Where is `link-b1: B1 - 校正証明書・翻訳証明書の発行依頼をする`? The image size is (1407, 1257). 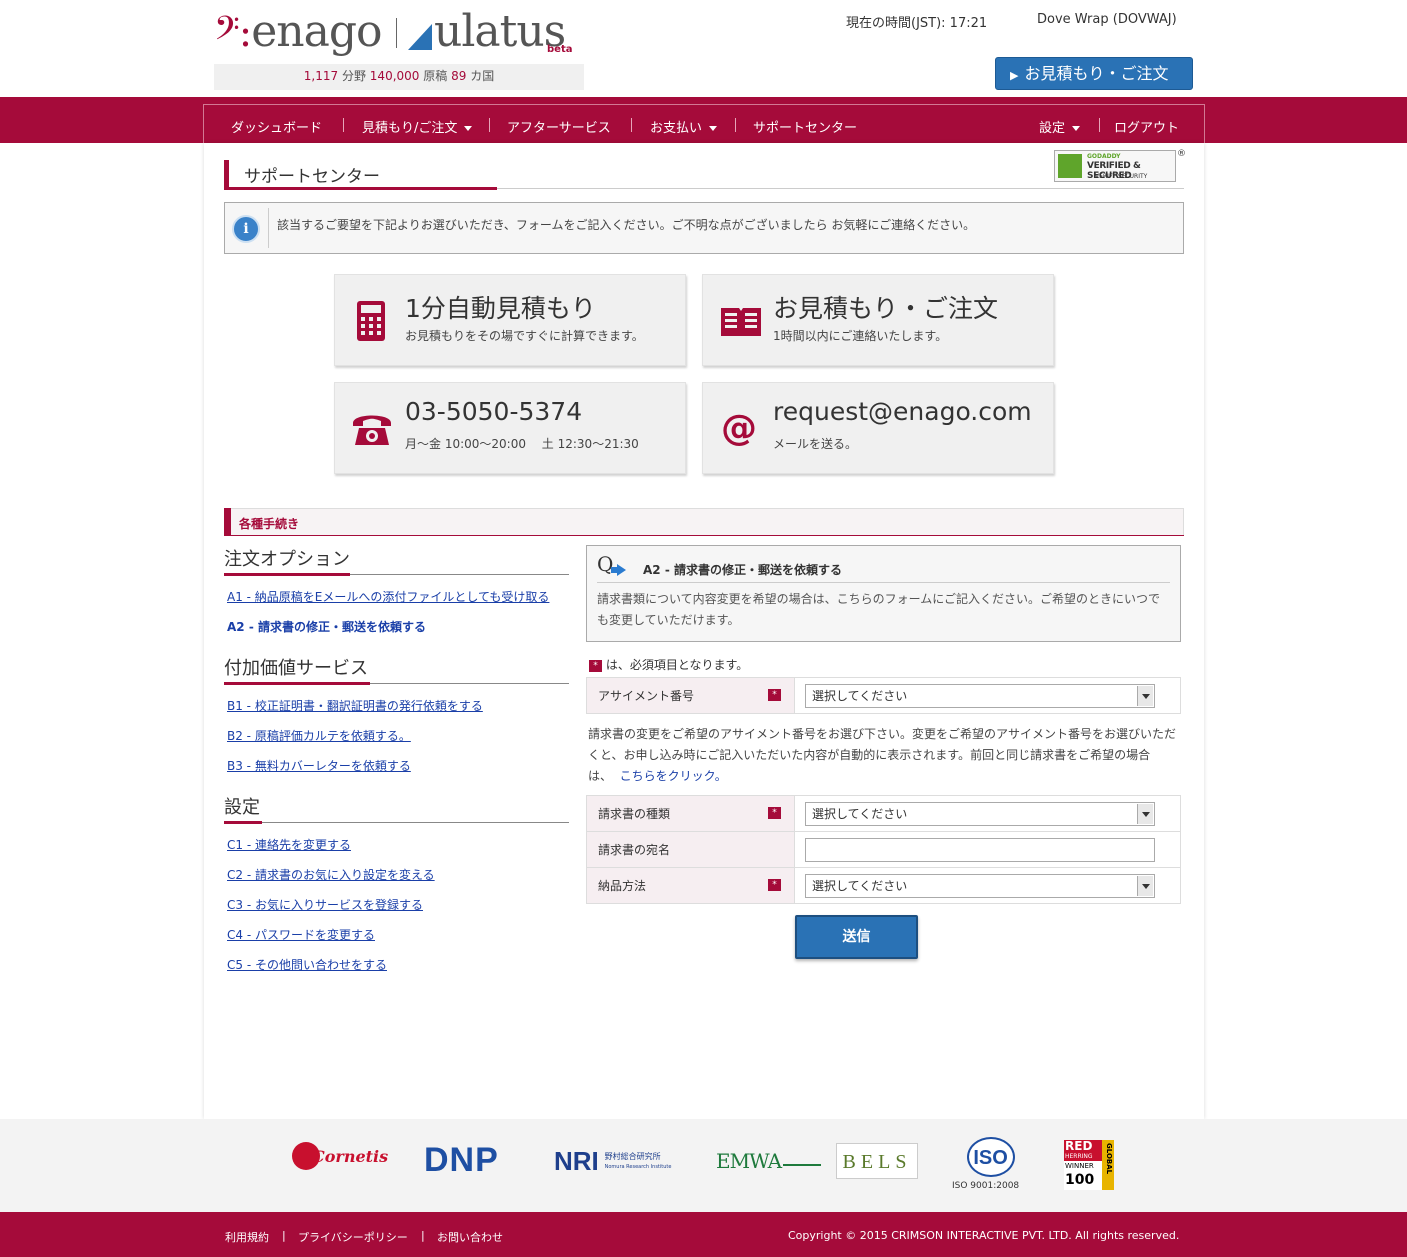
link-b1: B1 - 校正証明書・翻訳証明書の発行依頼をする is located at coordinates (355, 705).